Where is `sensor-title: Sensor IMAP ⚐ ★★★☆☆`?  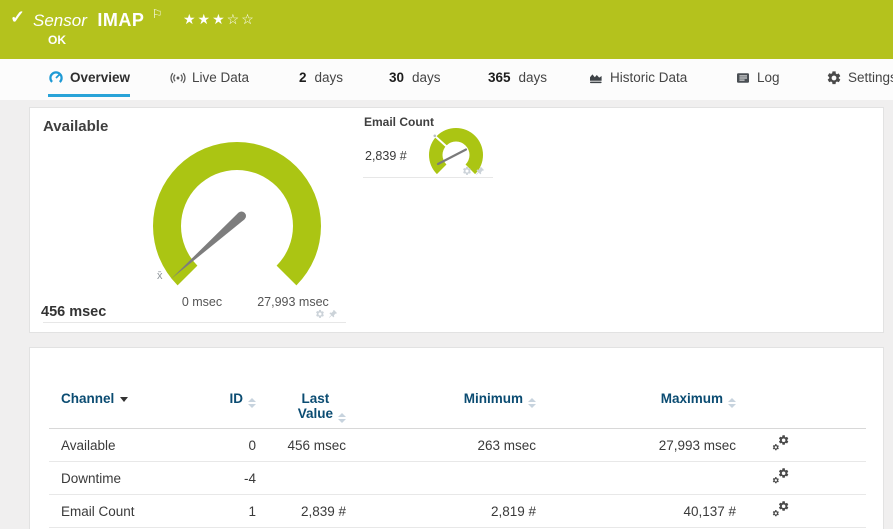 sensor-title: Sensor IMAP ⚐ ★★★☆☆ is located at coordinates (144, 19).